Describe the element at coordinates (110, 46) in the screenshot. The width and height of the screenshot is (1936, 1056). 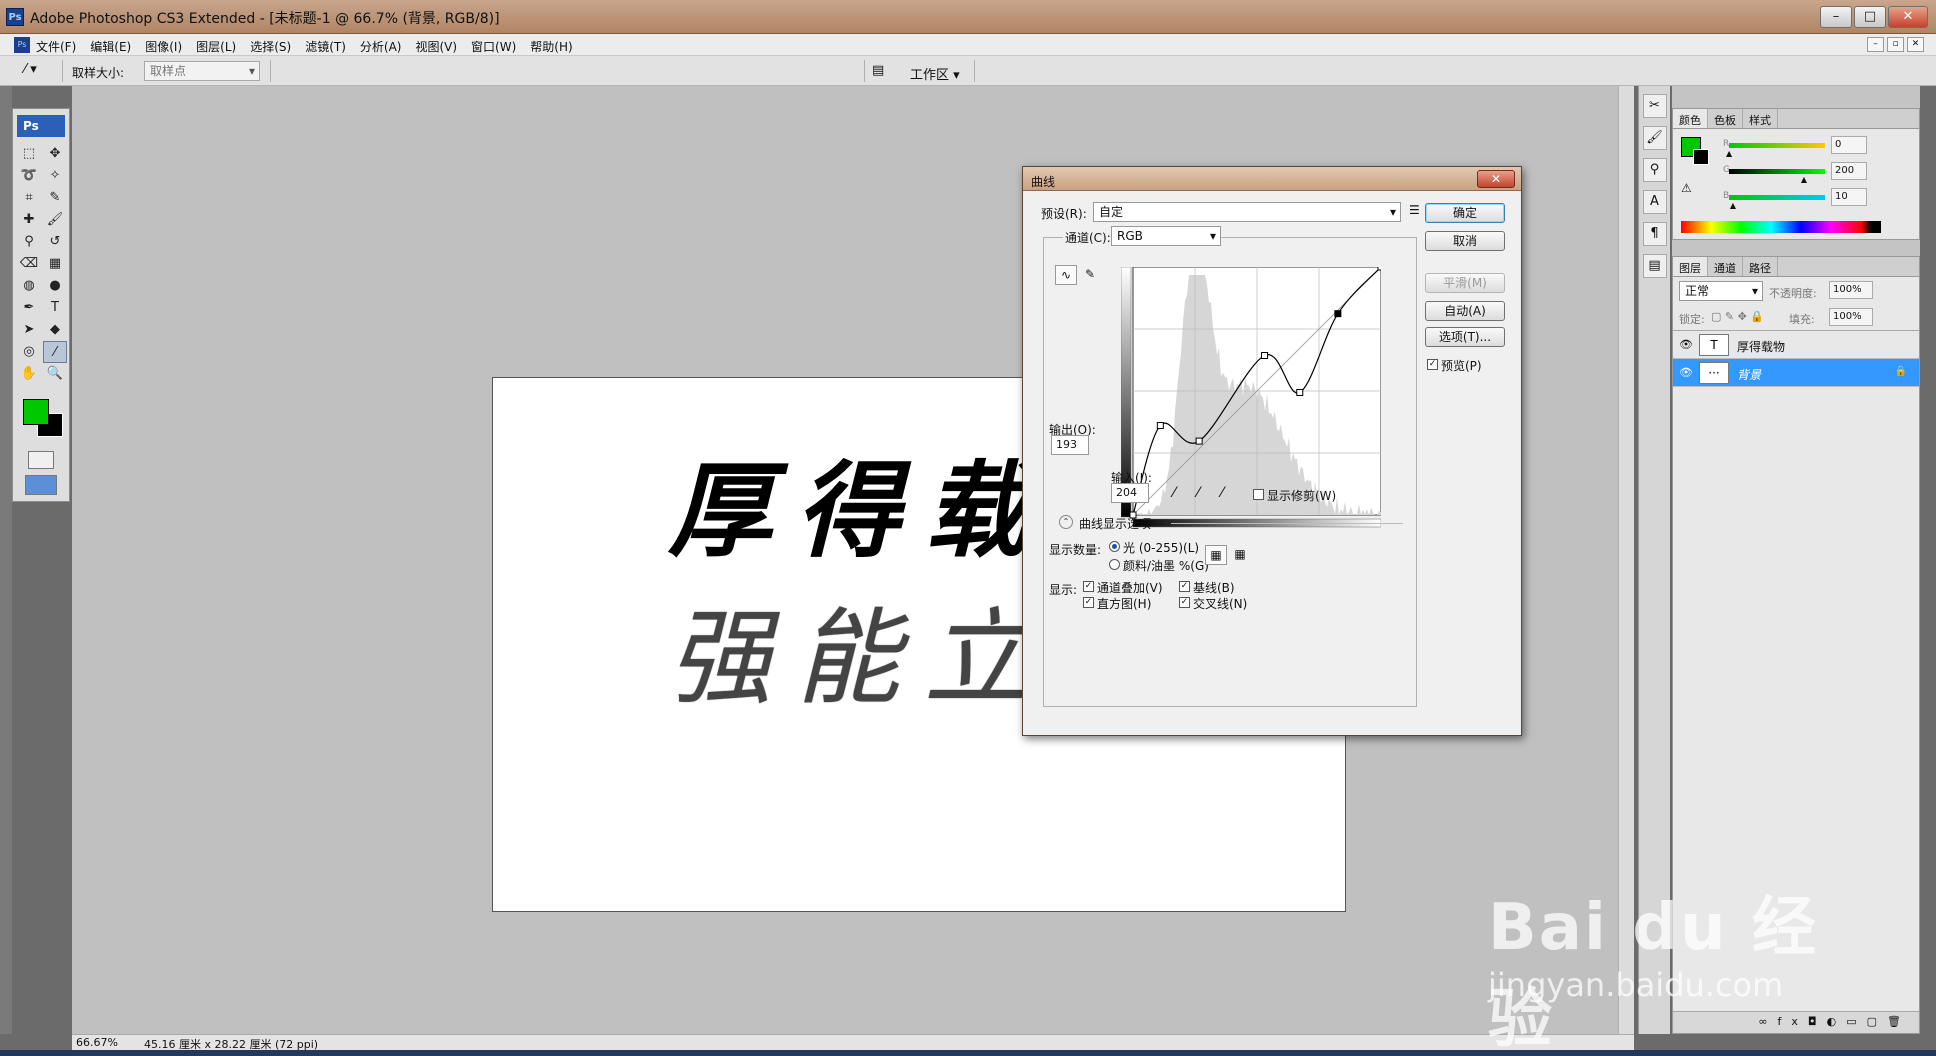
I see `menu-item: 编辑(E)` at that location.